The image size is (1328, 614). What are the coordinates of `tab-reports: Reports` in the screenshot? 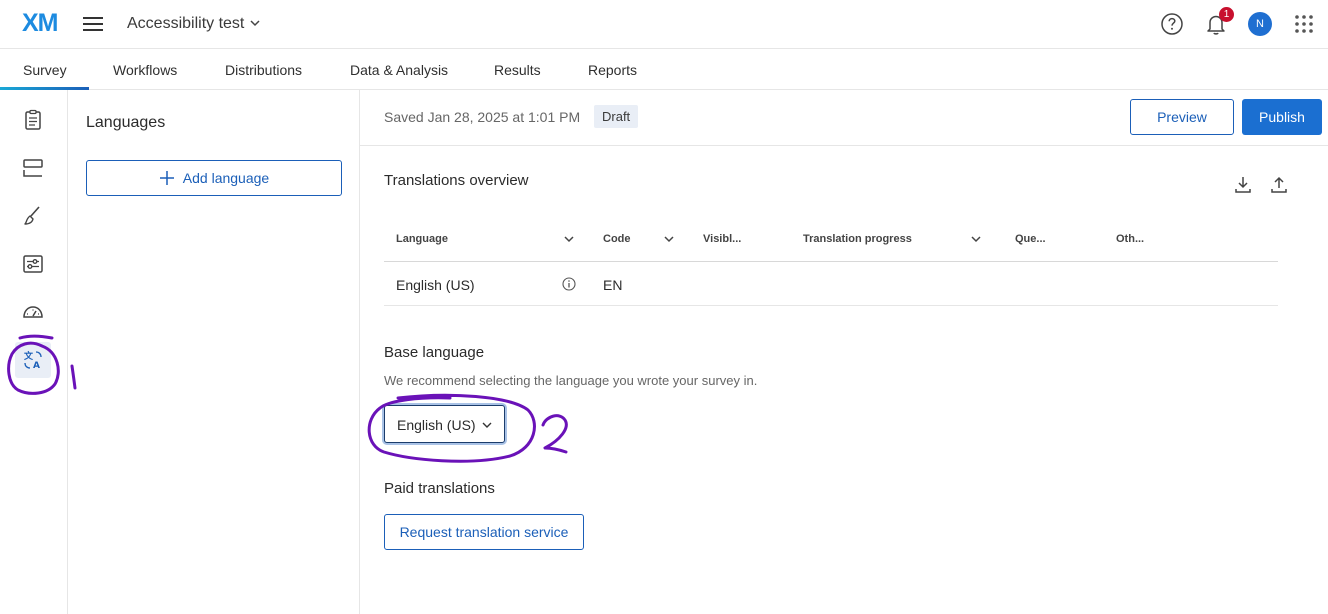 It's located at (612, 70).